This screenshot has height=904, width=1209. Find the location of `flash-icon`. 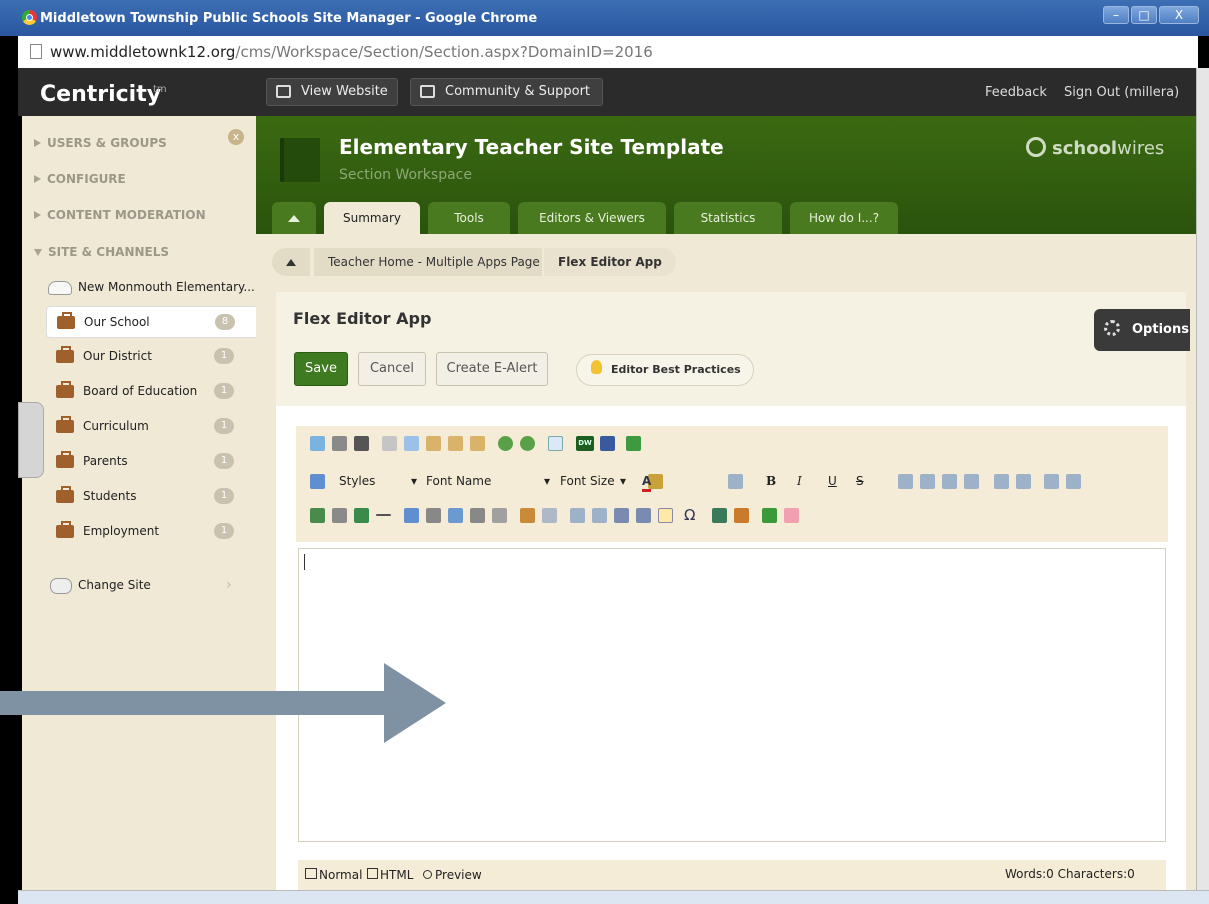

flash-icon is located at coordinates (411, 515).